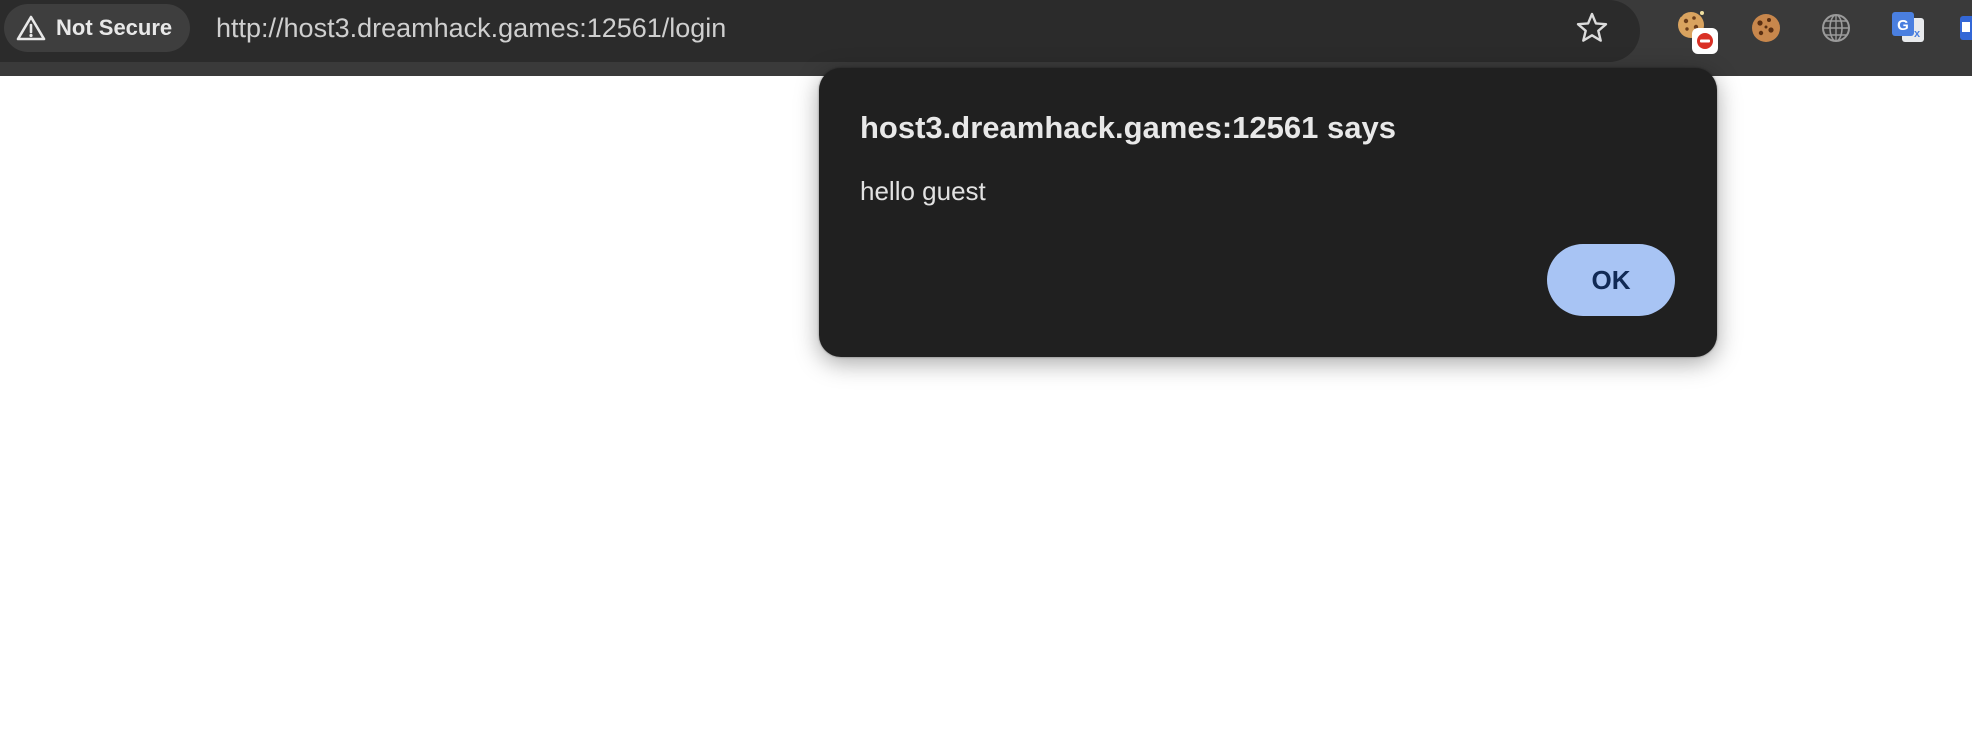 The image size is (1972, 748). I want to click on cookie-editor-blocked-icon, so click(1696, 31).